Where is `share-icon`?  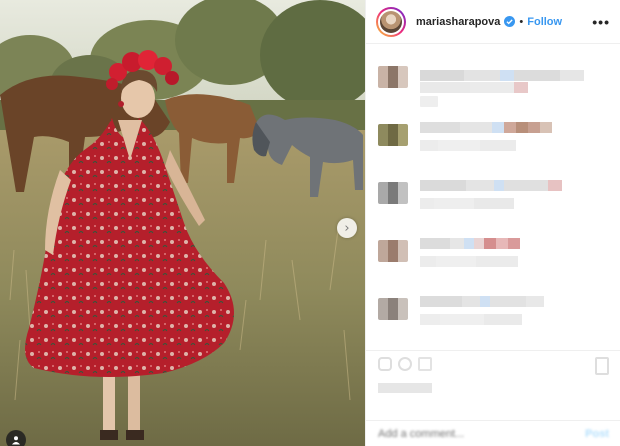
share-icon is located at coordinates (425, 364).